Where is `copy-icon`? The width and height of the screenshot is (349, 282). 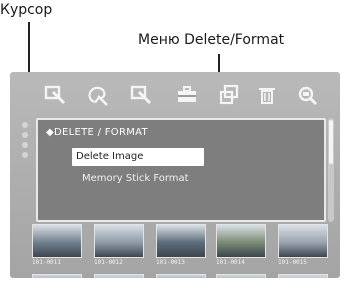 copy-icon is located at coordinates (229, 95).